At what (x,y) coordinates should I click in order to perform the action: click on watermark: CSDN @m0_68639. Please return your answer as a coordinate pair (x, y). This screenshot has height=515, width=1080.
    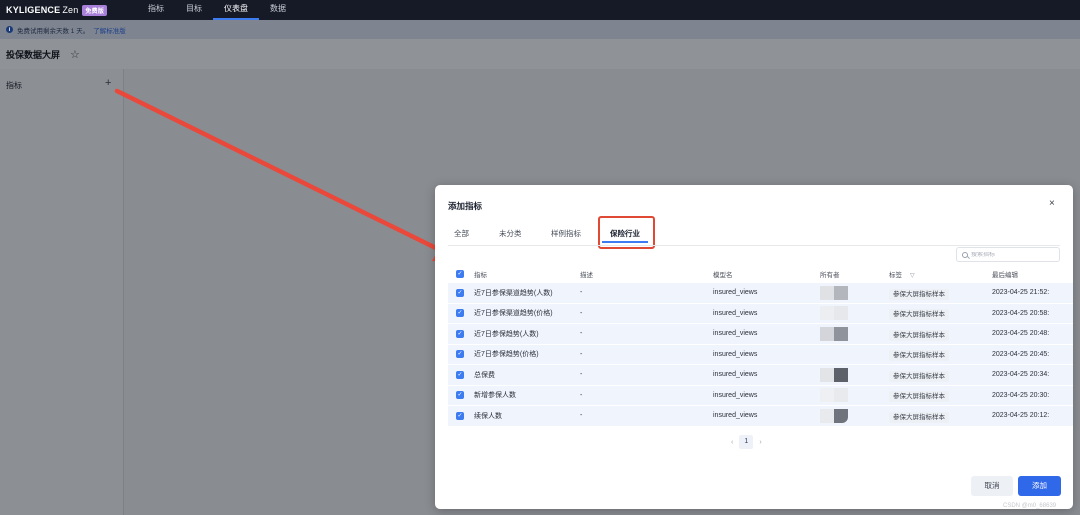
    Looking at the image, I should click on (1030, 506).